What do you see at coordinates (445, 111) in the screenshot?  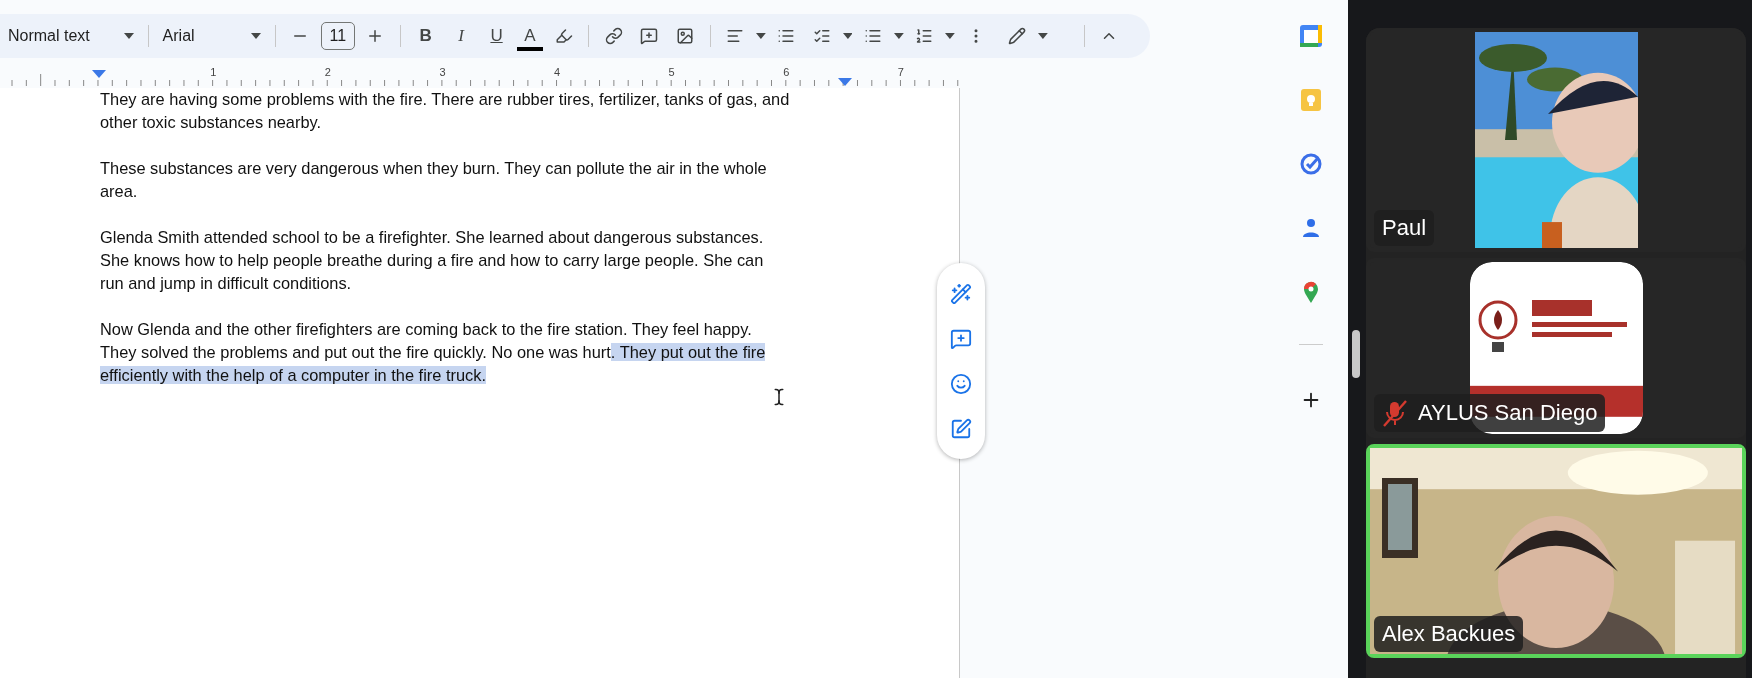 I see `paragraph: They are having some problems with the fire. There are rubber tires, fertilizer, tanks of gas, and other toxic substances nearby.` at bounding box center [445, 111].